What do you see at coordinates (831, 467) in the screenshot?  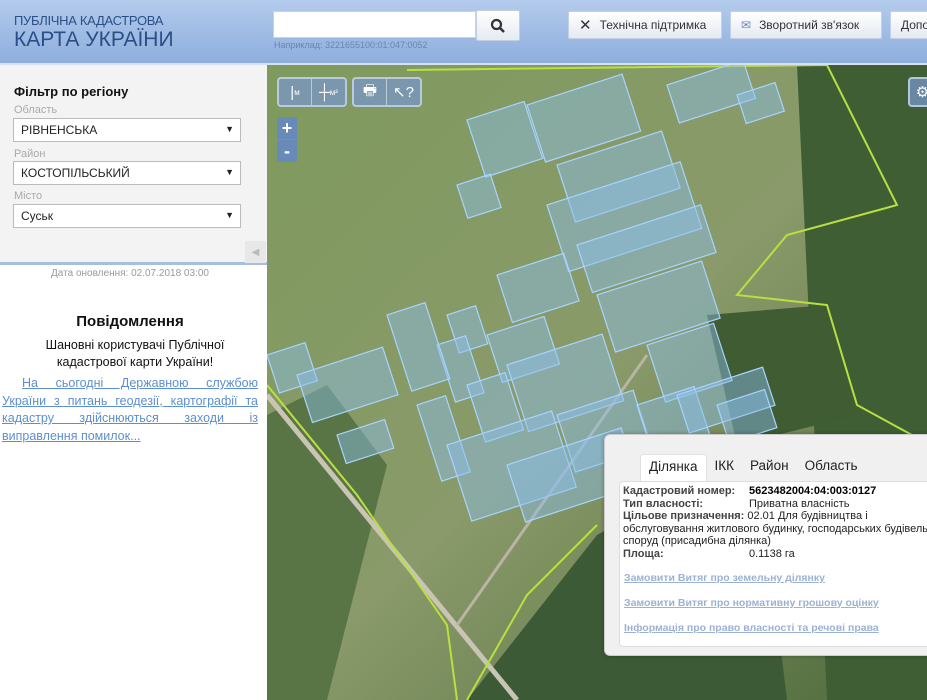 I see `tab-oblast: Область` at bounding box center [831, 467].